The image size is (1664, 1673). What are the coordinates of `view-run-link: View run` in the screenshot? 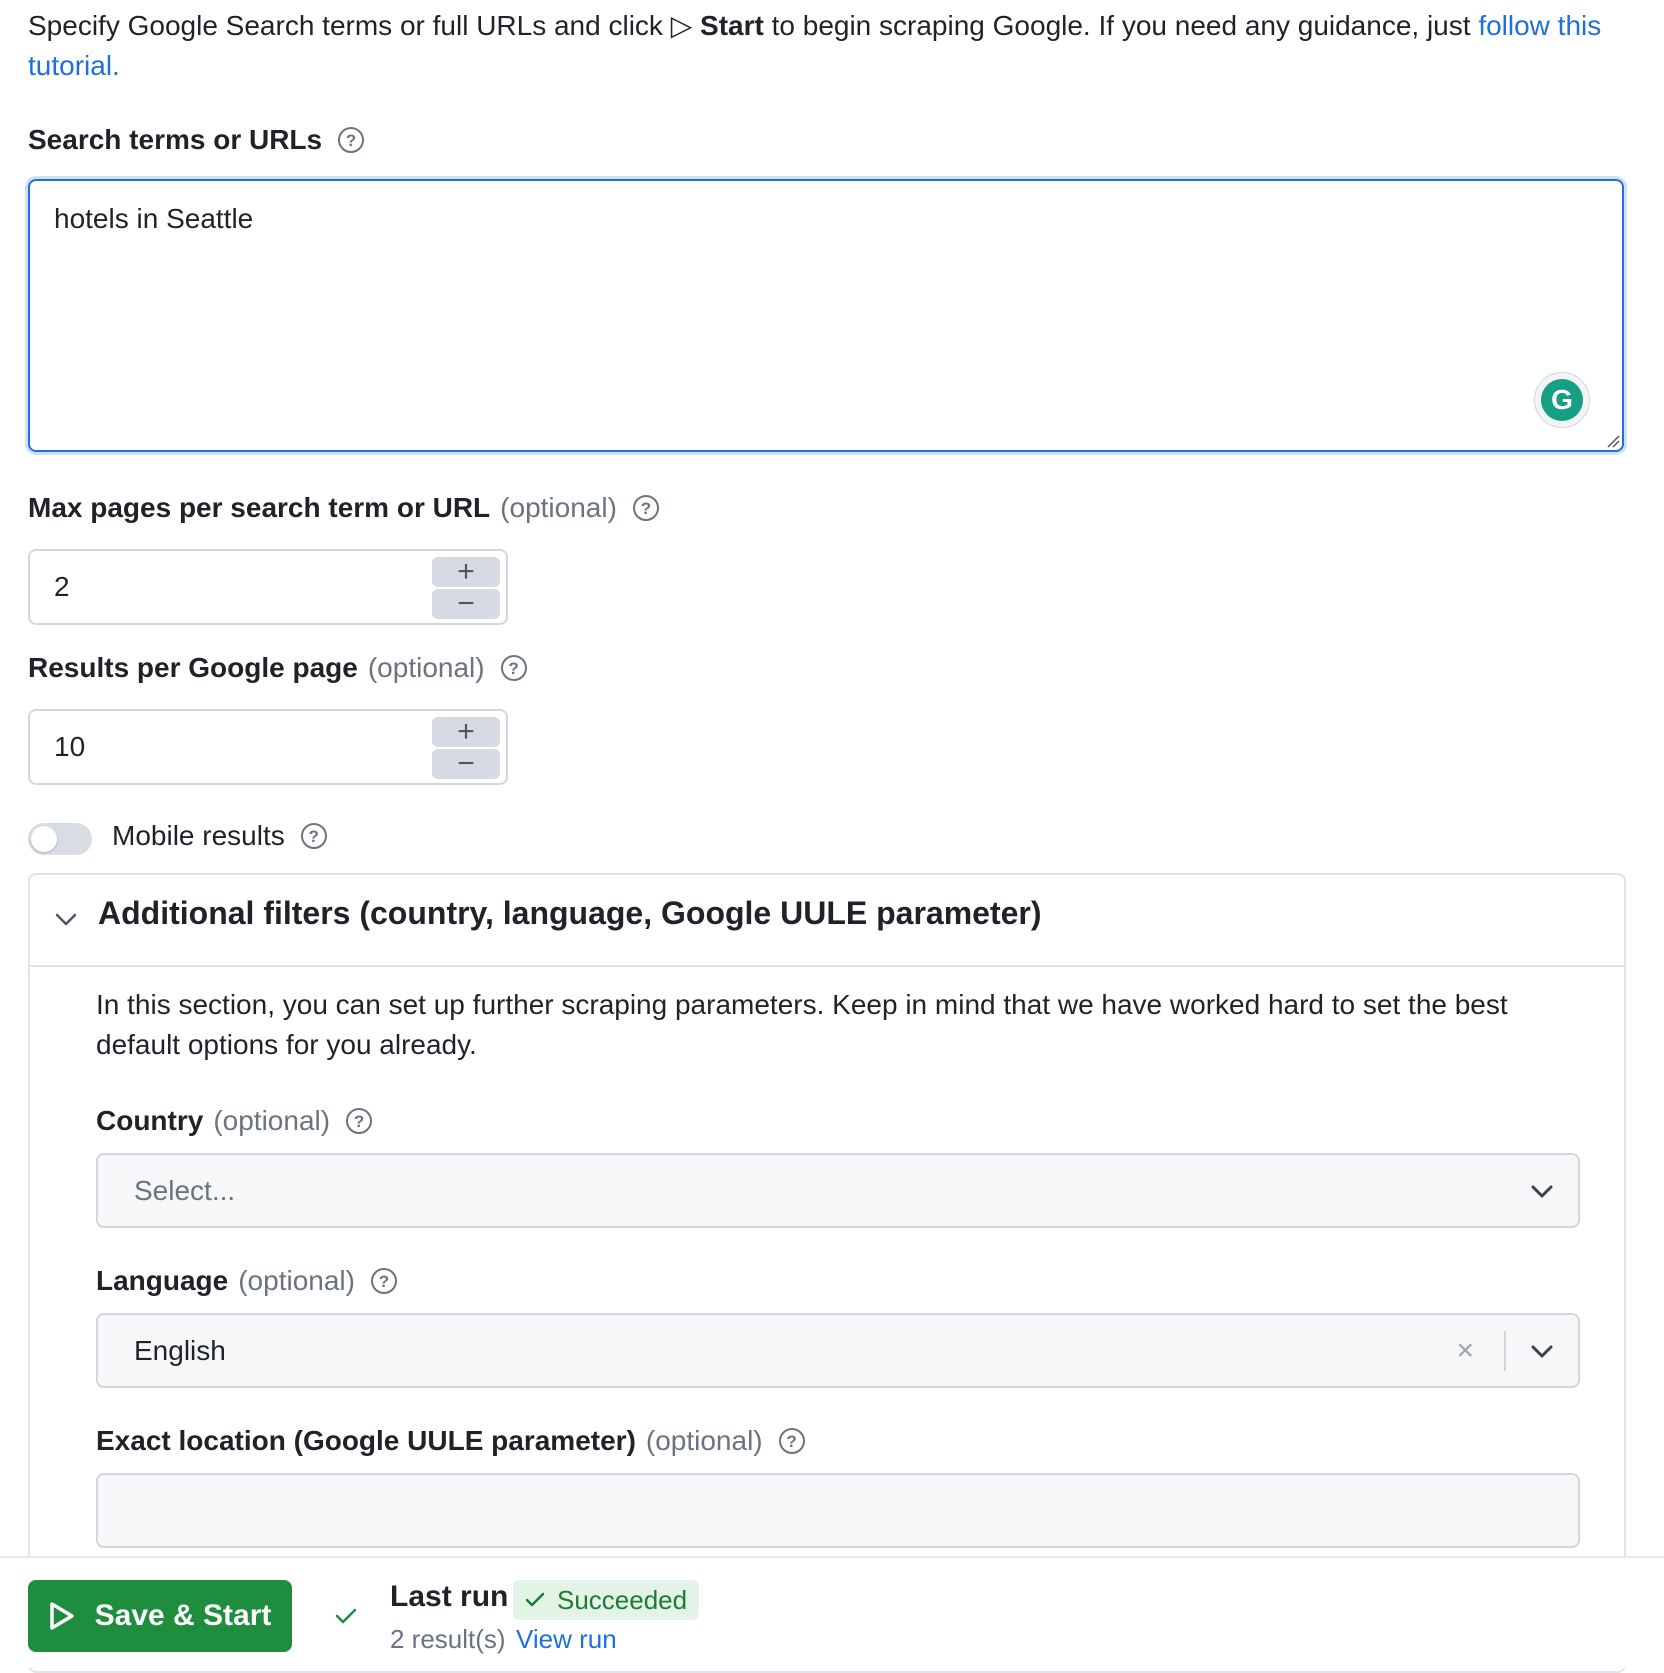 It's located at (566, 1639).